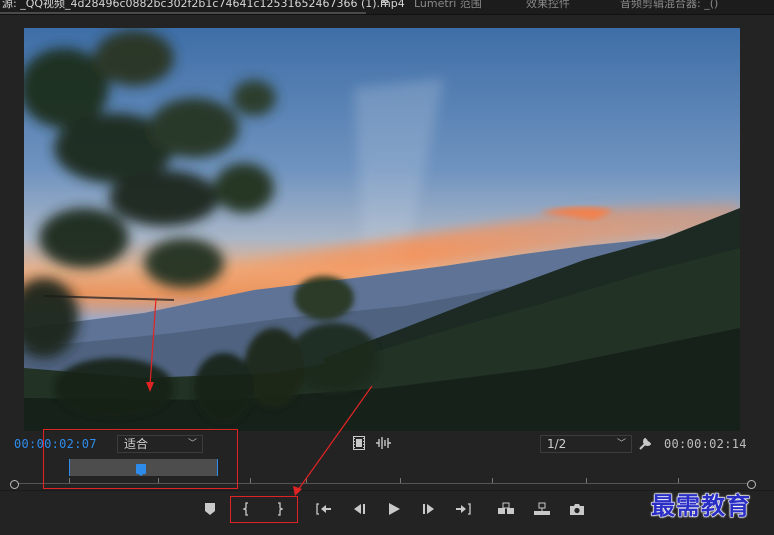  Describe the element at coordinates (259, 396) in the screenshot. I see `annotation-arrows` at that location.